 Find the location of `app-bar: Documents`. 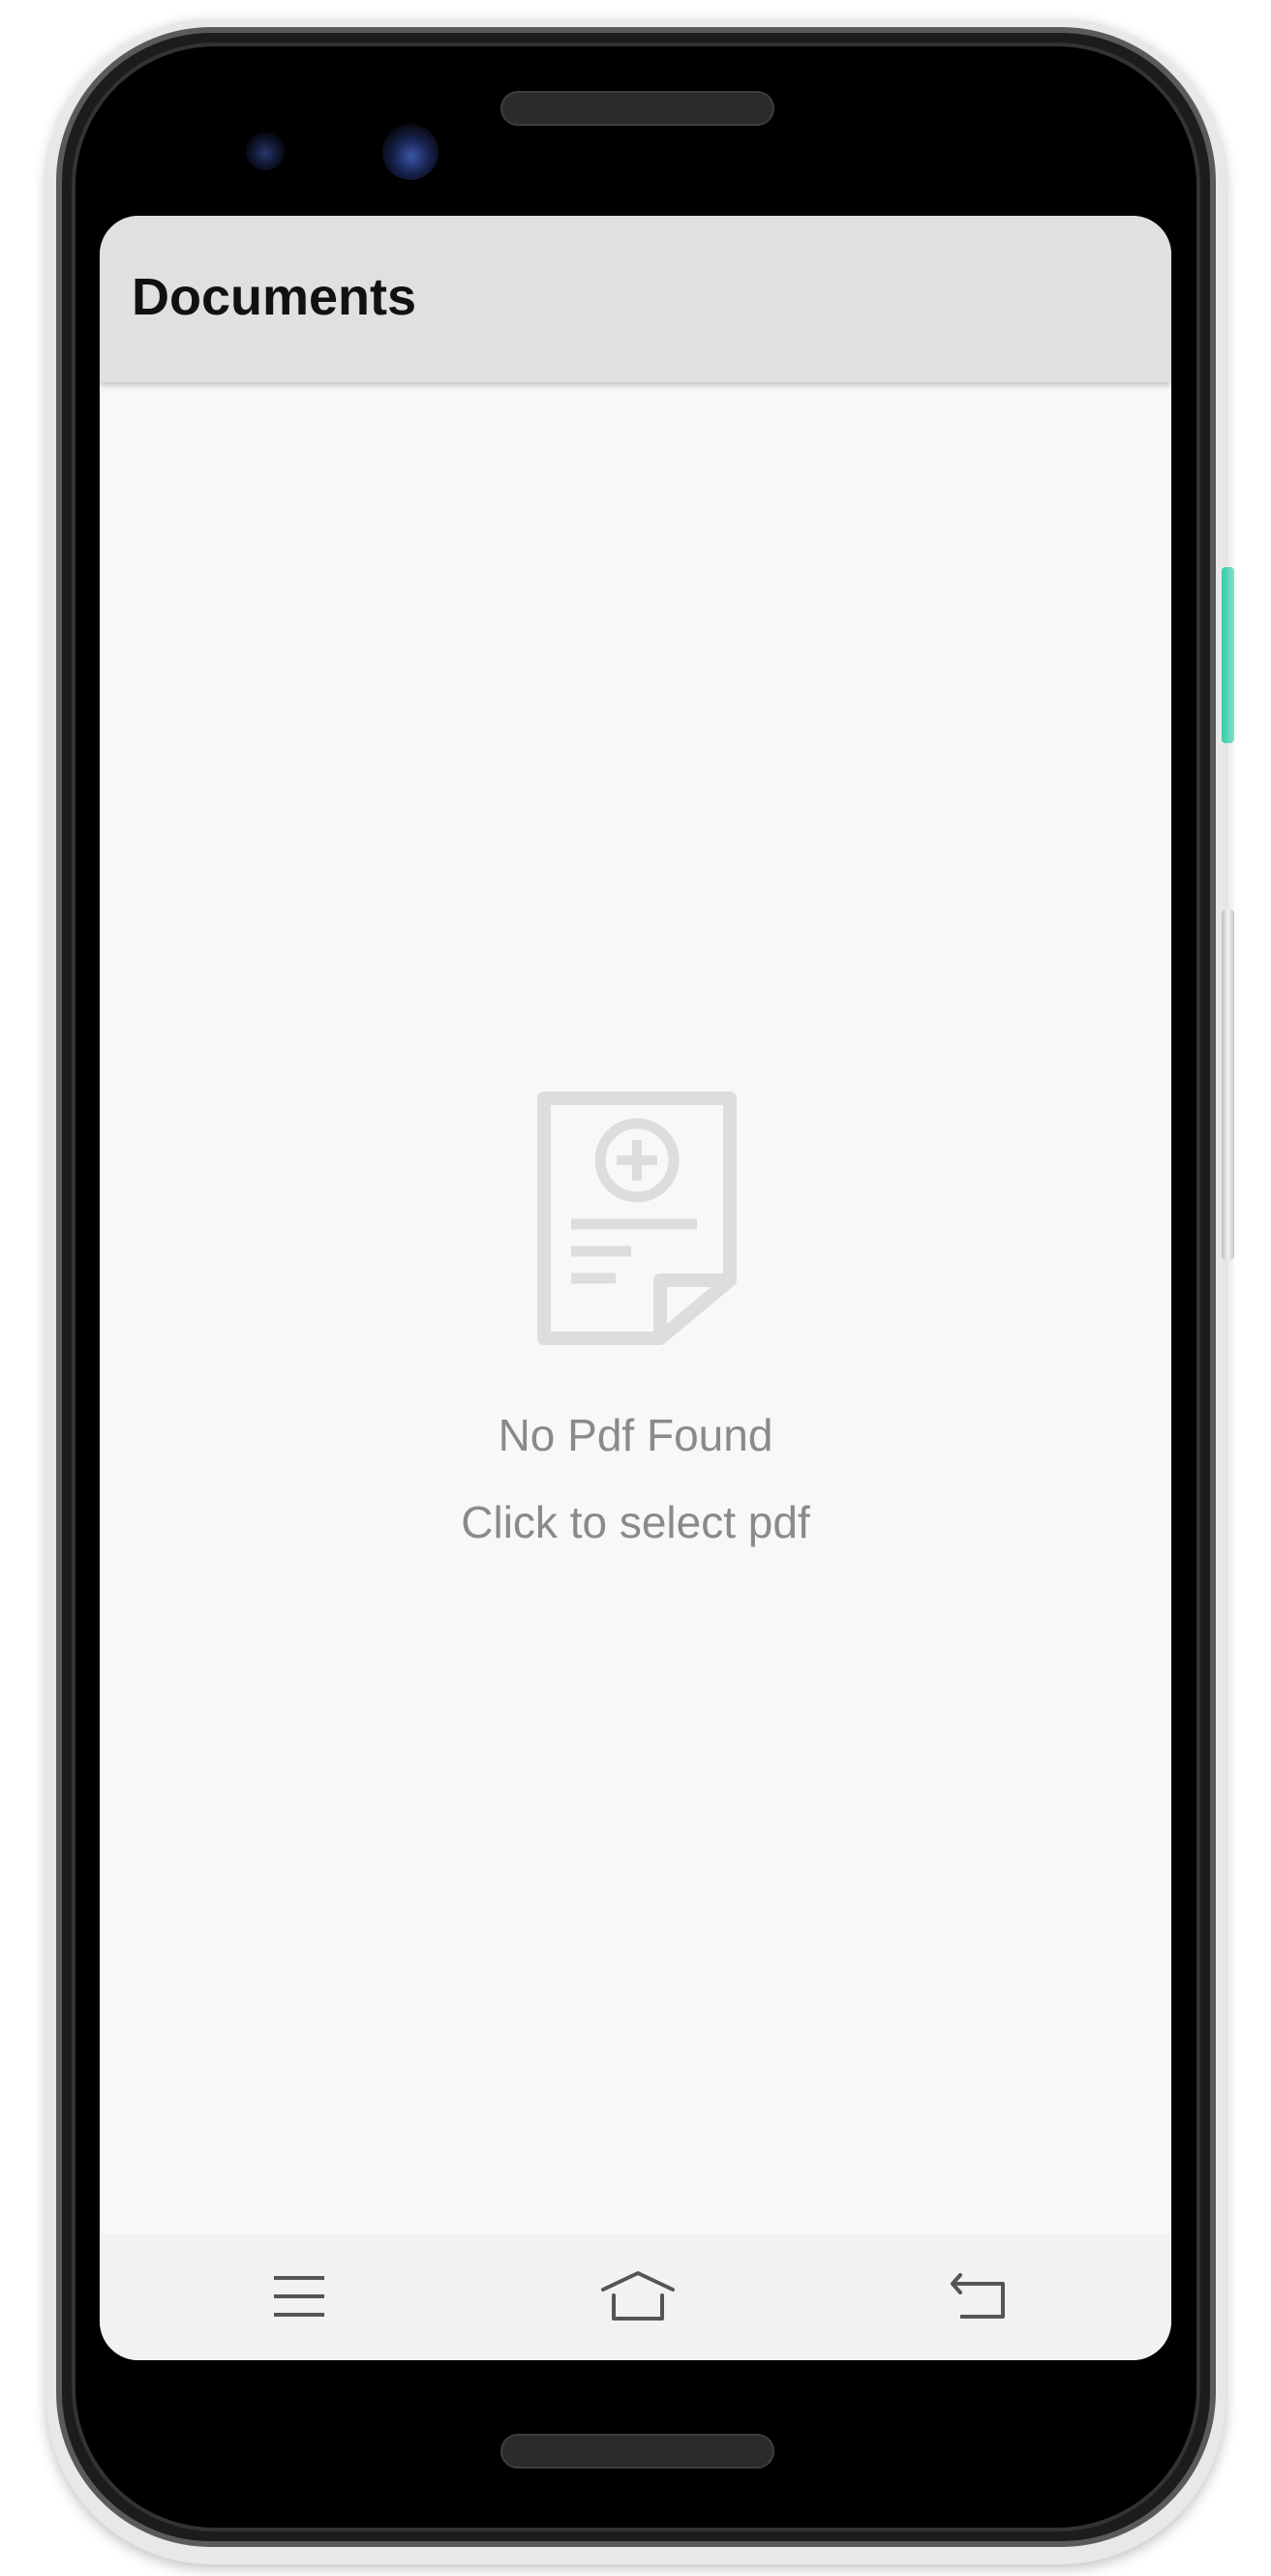

app-bar: Documents is located at coordinates (635, 299).